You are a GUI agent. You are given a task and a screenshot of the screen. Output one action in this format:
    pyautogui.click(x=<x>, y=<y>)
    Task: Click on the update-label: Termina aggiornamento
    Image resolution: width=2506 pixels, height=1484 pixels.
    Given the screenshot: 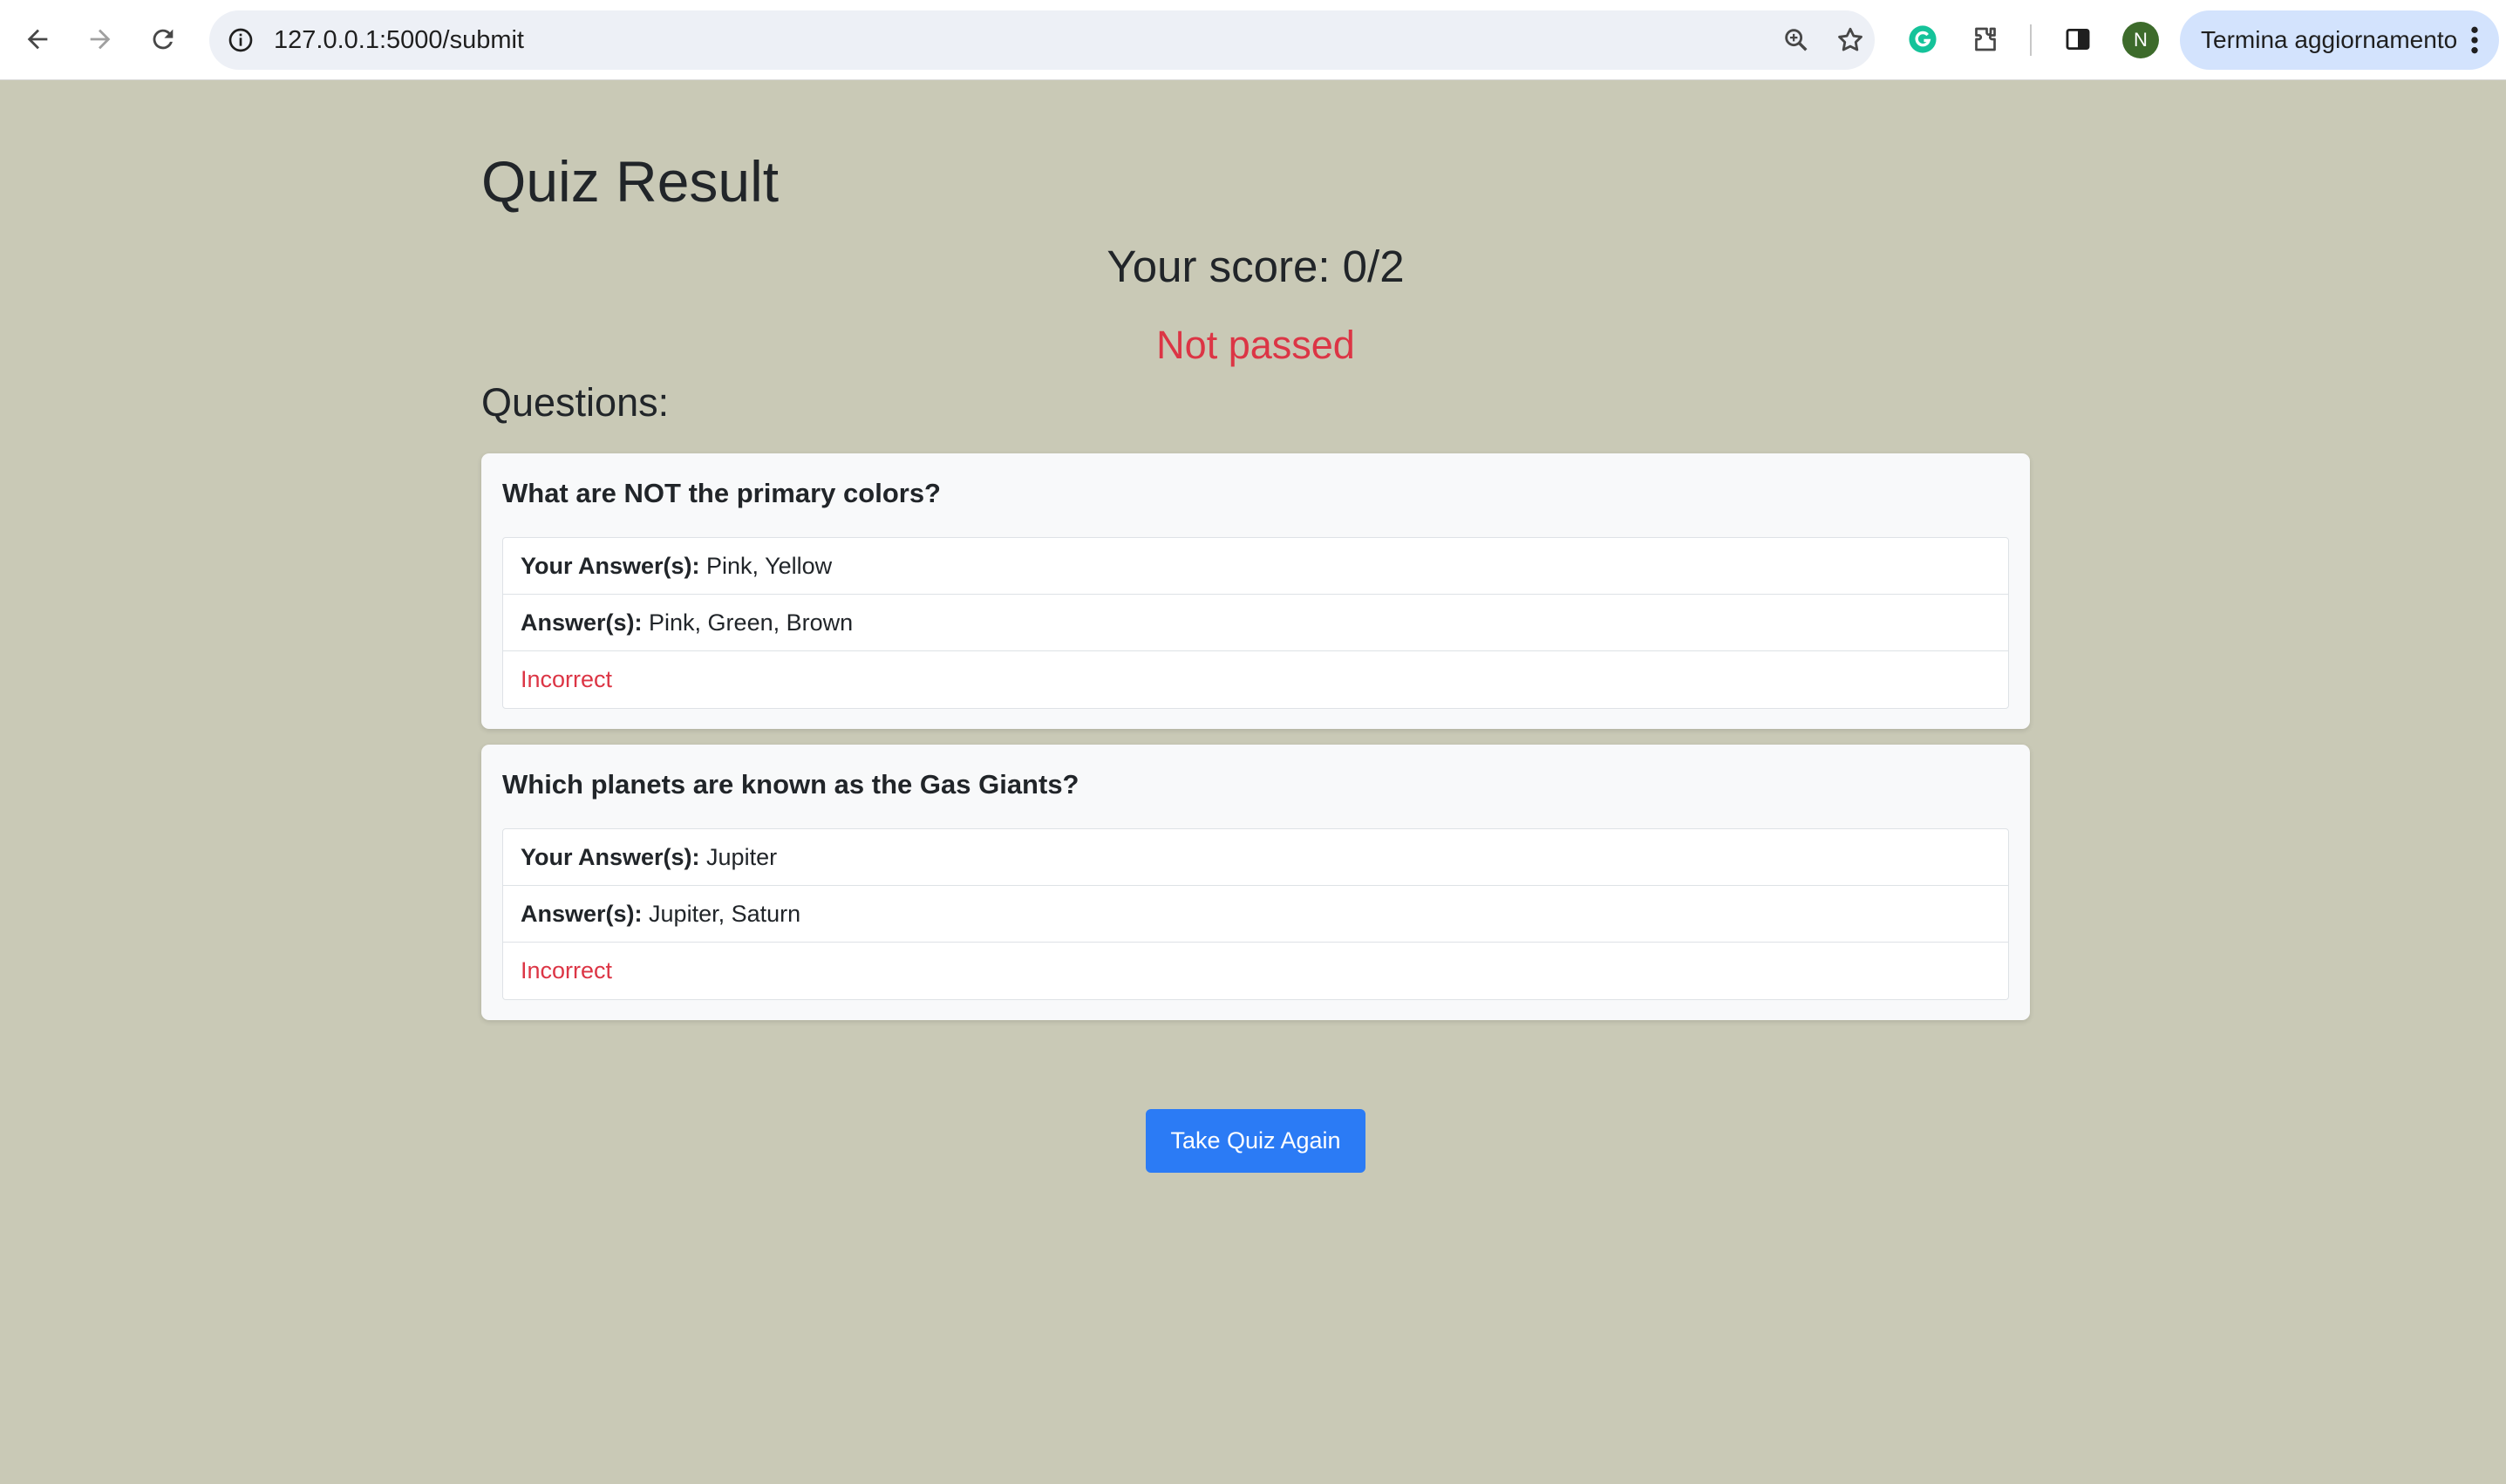 What is the action you would take?
    pyautogui.click(x=2329, y=39)
    